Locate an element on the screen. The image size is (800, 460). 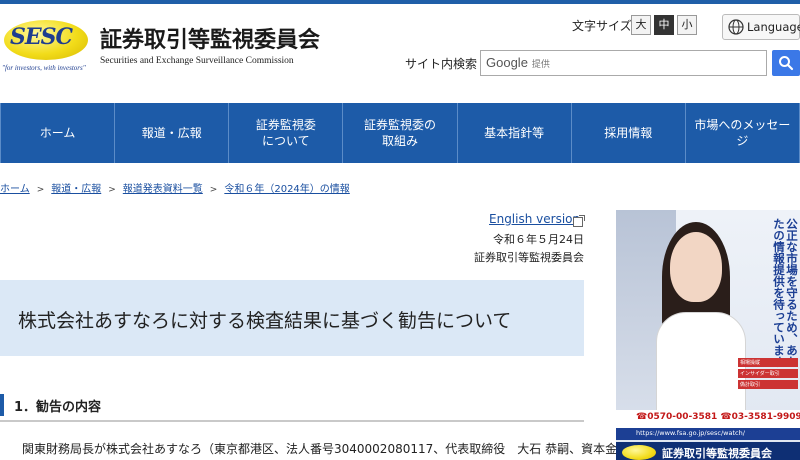
title-box: 株式会社あすなろに対する検査結果に基づく勧告について is located at coordinates (292, 318).